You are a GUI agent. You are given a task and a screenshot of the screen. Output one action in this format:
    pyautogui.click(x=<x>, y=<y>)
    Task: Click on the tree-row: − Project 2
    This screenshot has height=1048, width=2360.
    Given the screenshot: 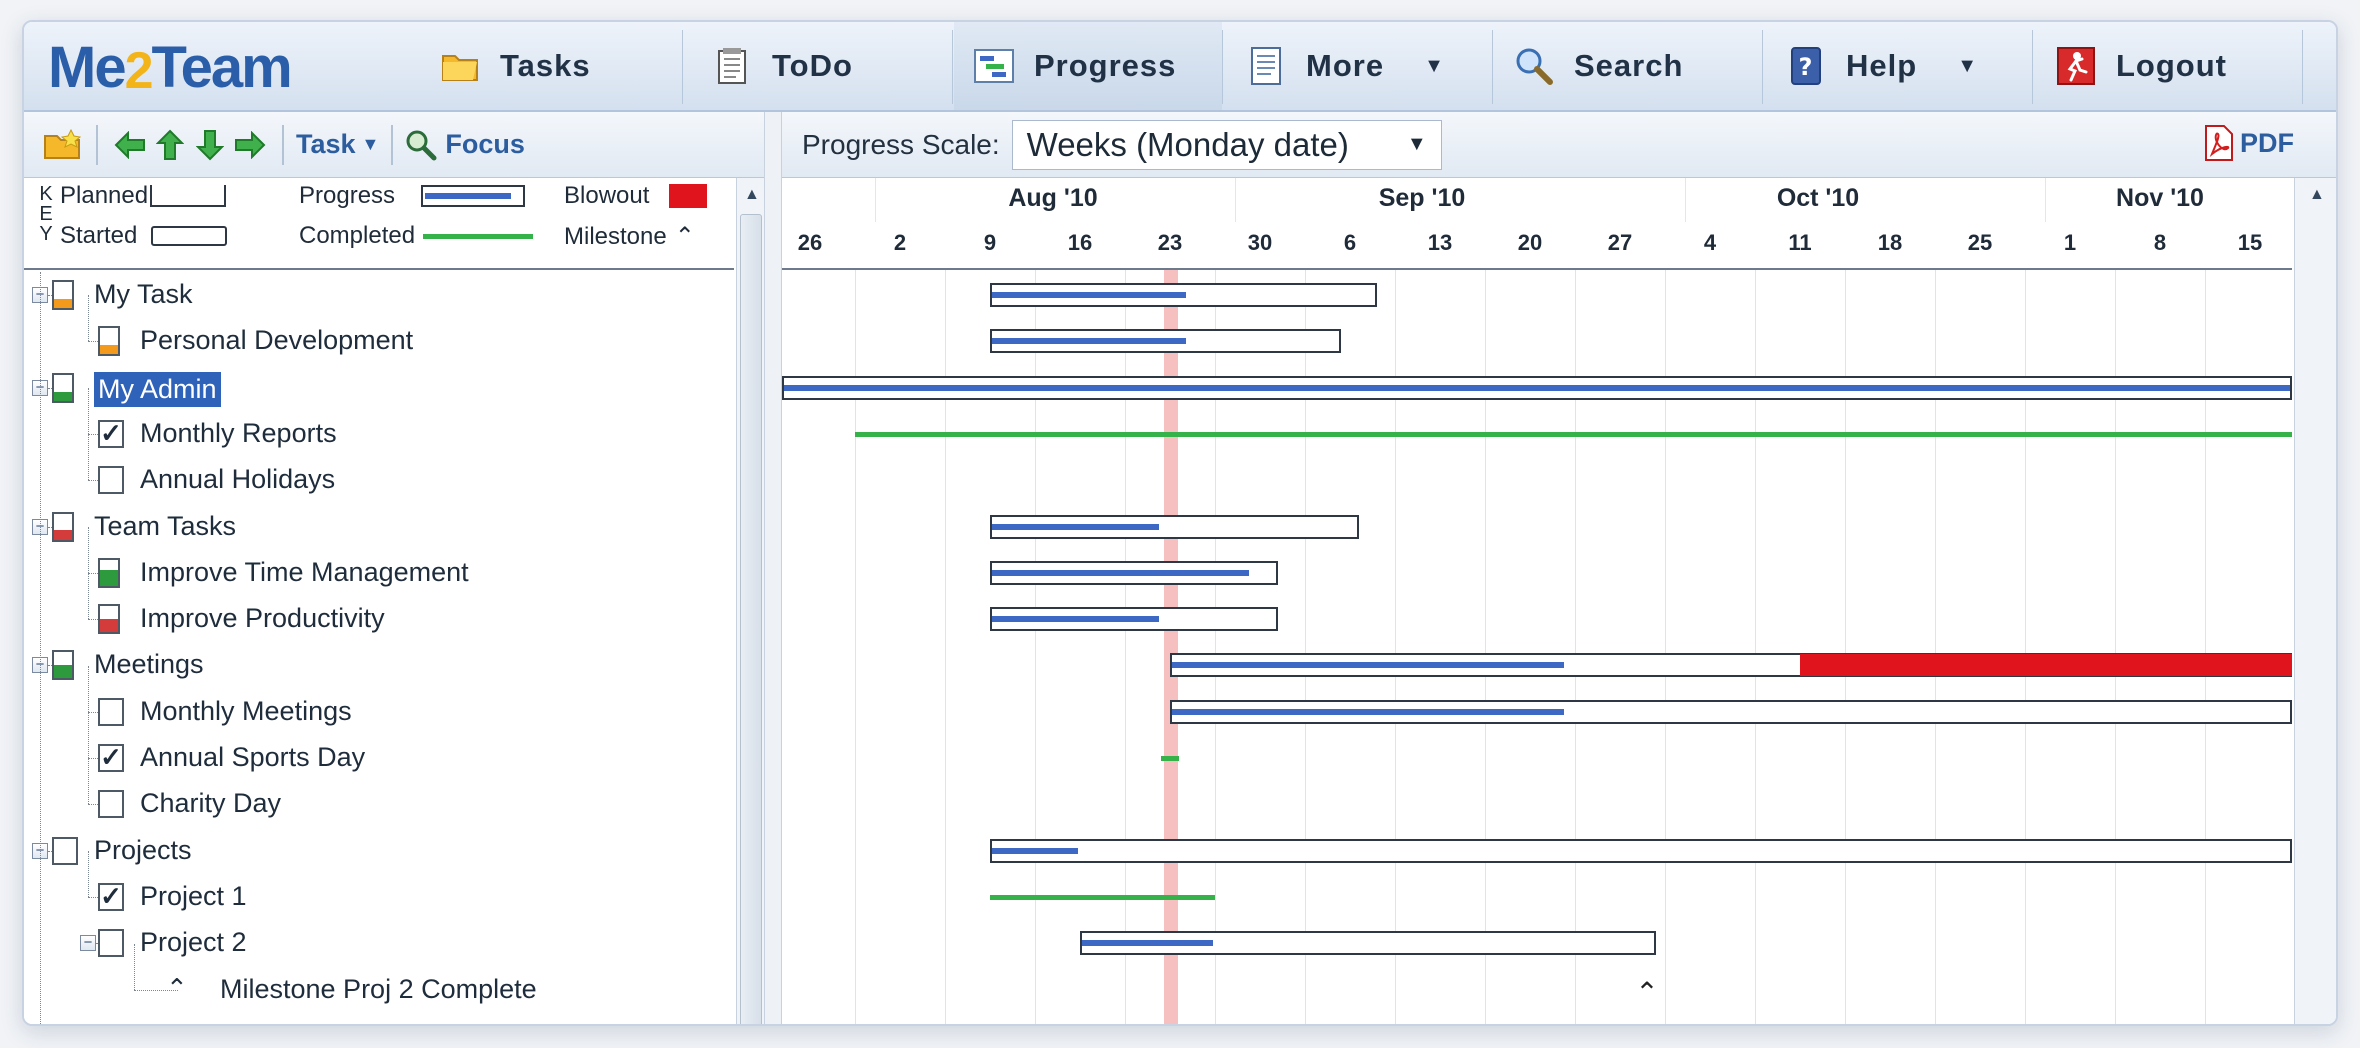 What is the action you would take?
    pyautogui.click(x=379, y=943)
    